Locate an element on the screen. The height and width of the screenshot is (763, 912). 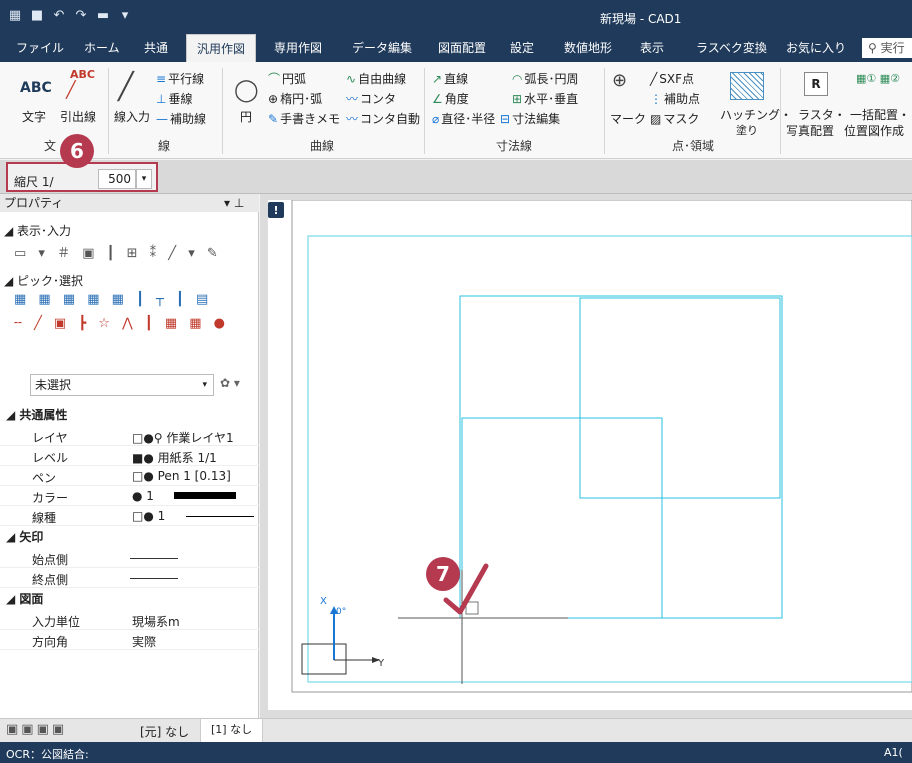
arc-button: ⌒ 円弧 is located at coordinates (287, 78).